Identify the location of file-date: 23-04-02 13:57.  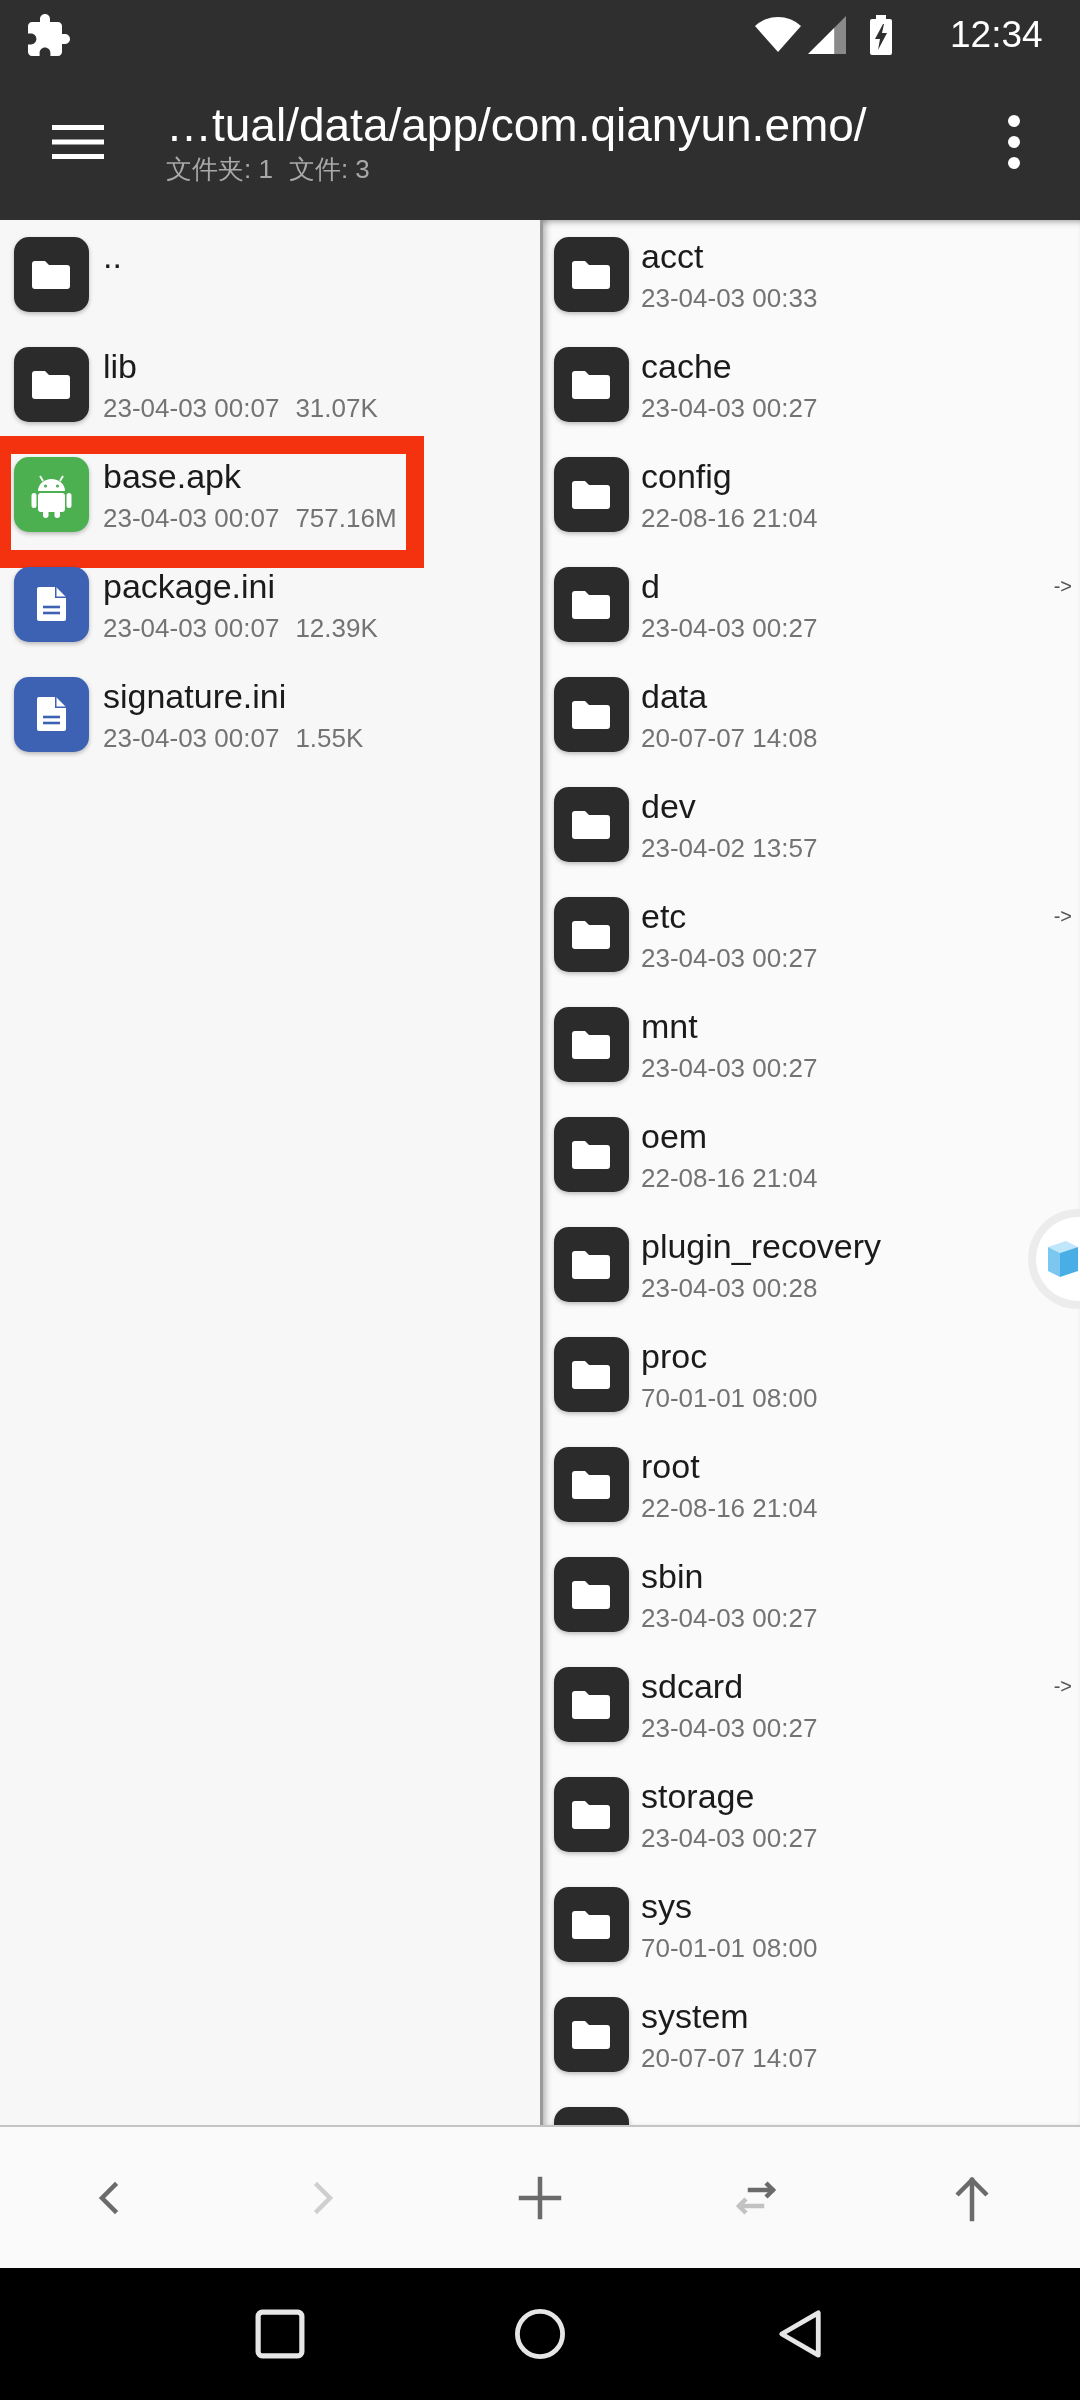
(729, 848).